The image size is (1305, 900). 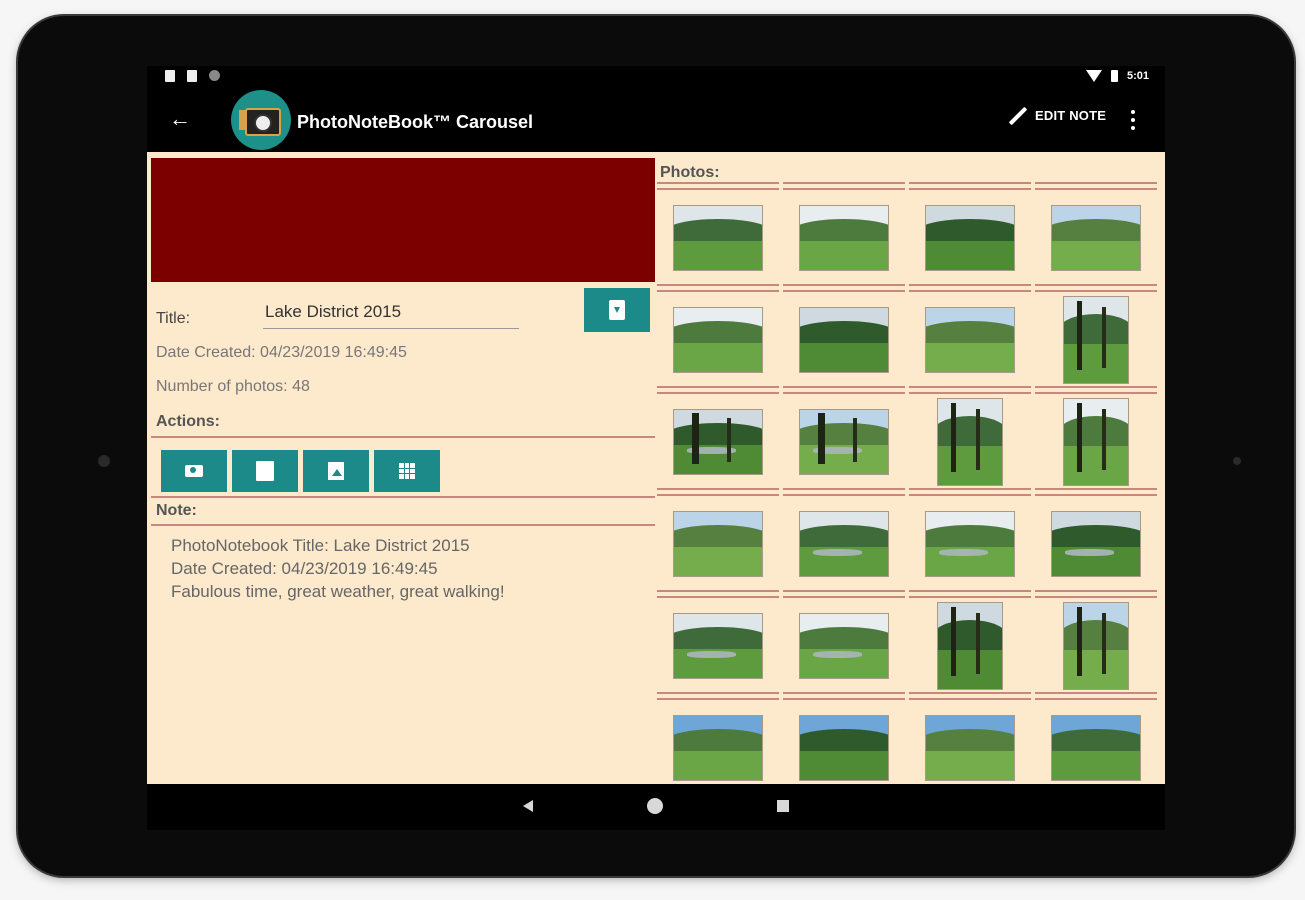 What do you see at coordinates (261, 120) in the screenshot?
I see `app-logo` at bounding box center [261, 120].